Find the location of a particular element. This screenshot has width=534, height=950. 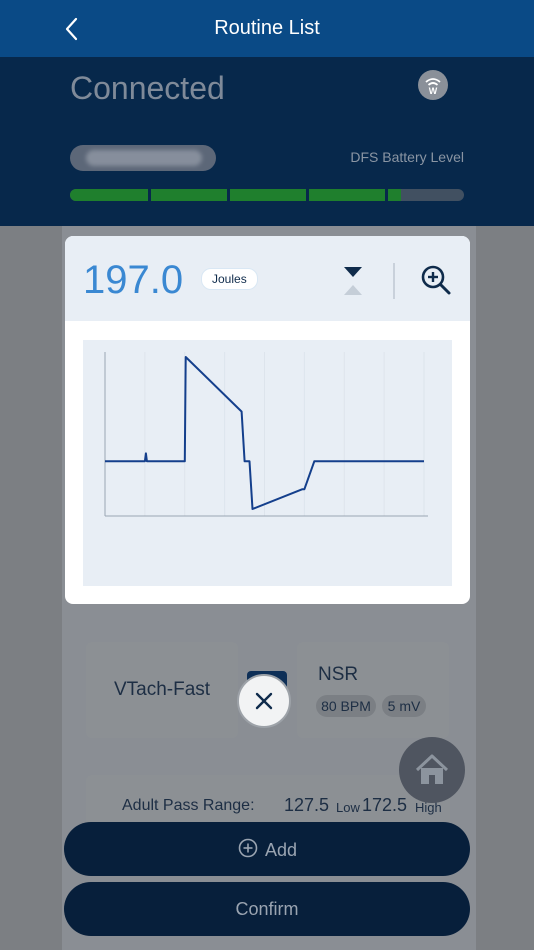

close-icon is located at coordinates (264, 701).